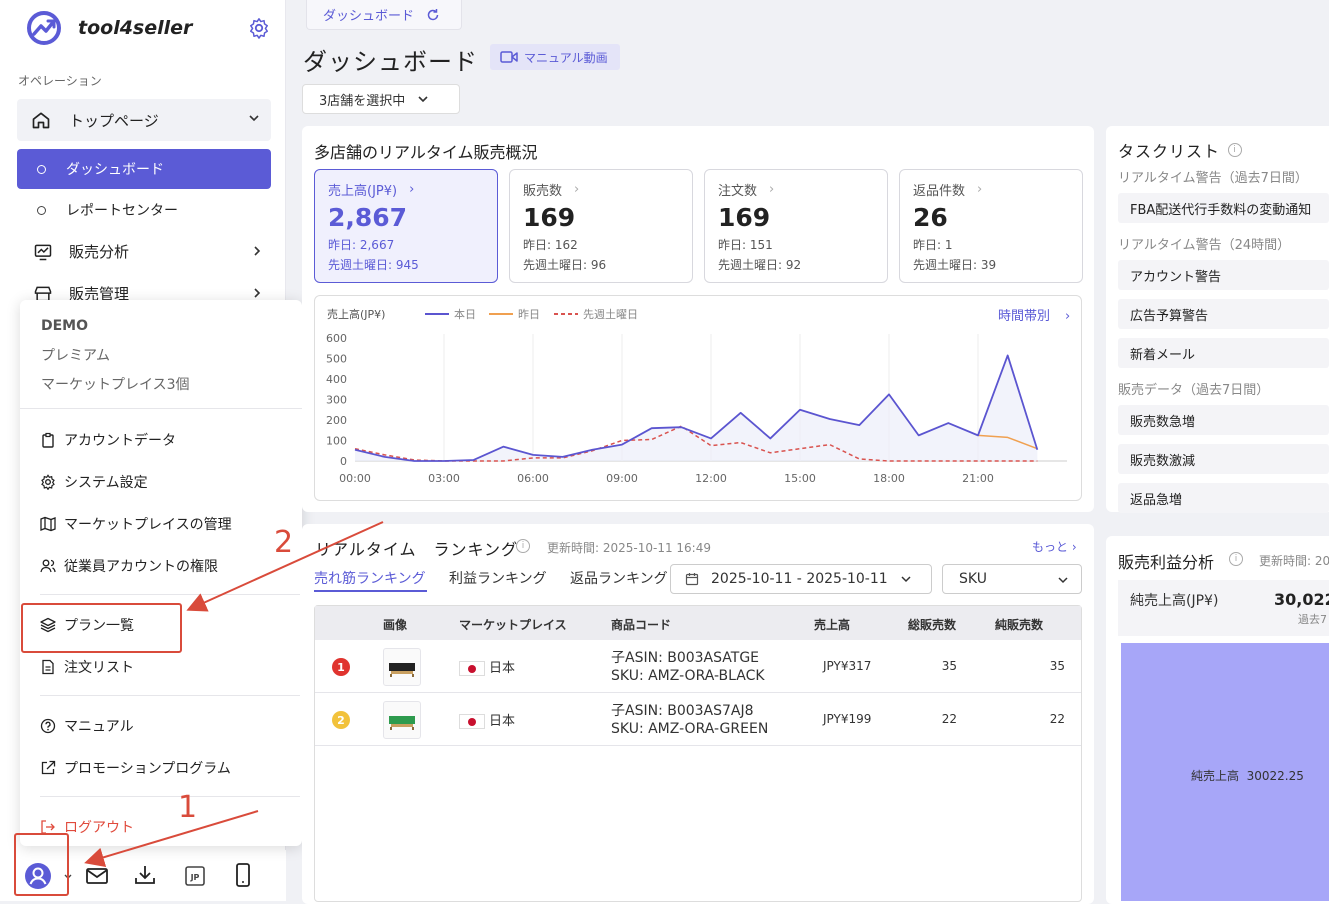 This screenshot has width=1329, height=904. Describe the element at coordinates (1174, 601) in the screenshot. I see `net-sales-label: 純売上高(JP¥)` at that location.